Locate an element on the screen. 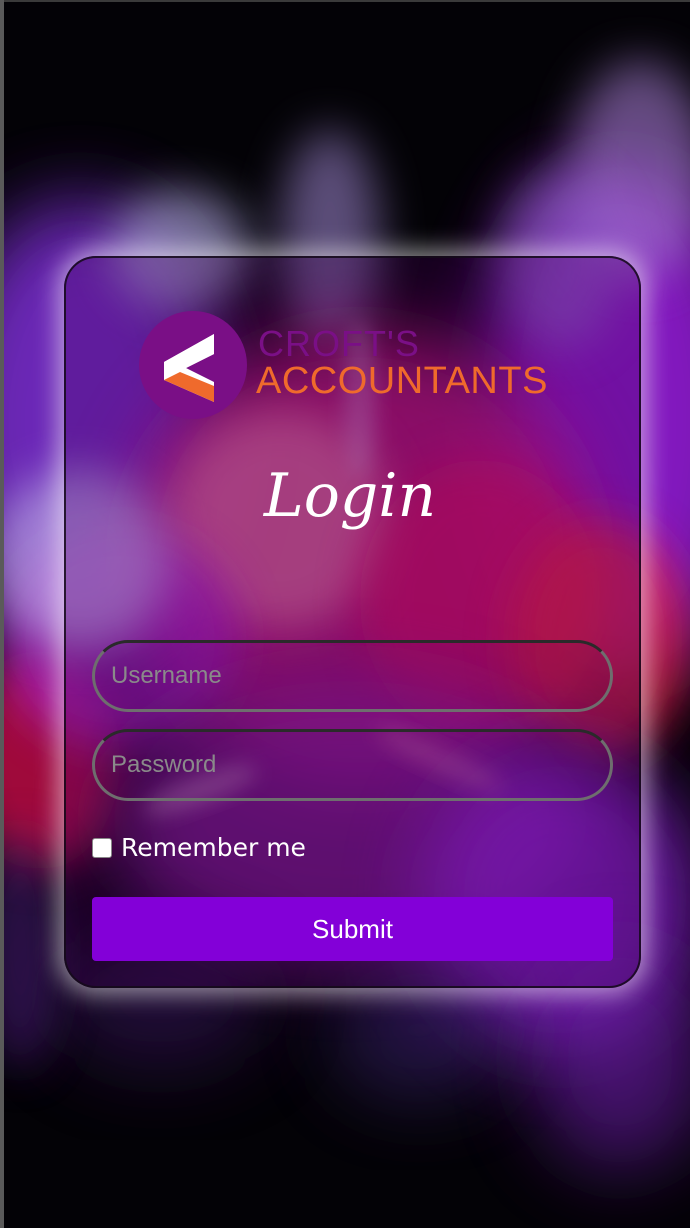 Image resolution: width=690 pixels, height=1228 pixels. password-input is located at coordinates (352, 765).